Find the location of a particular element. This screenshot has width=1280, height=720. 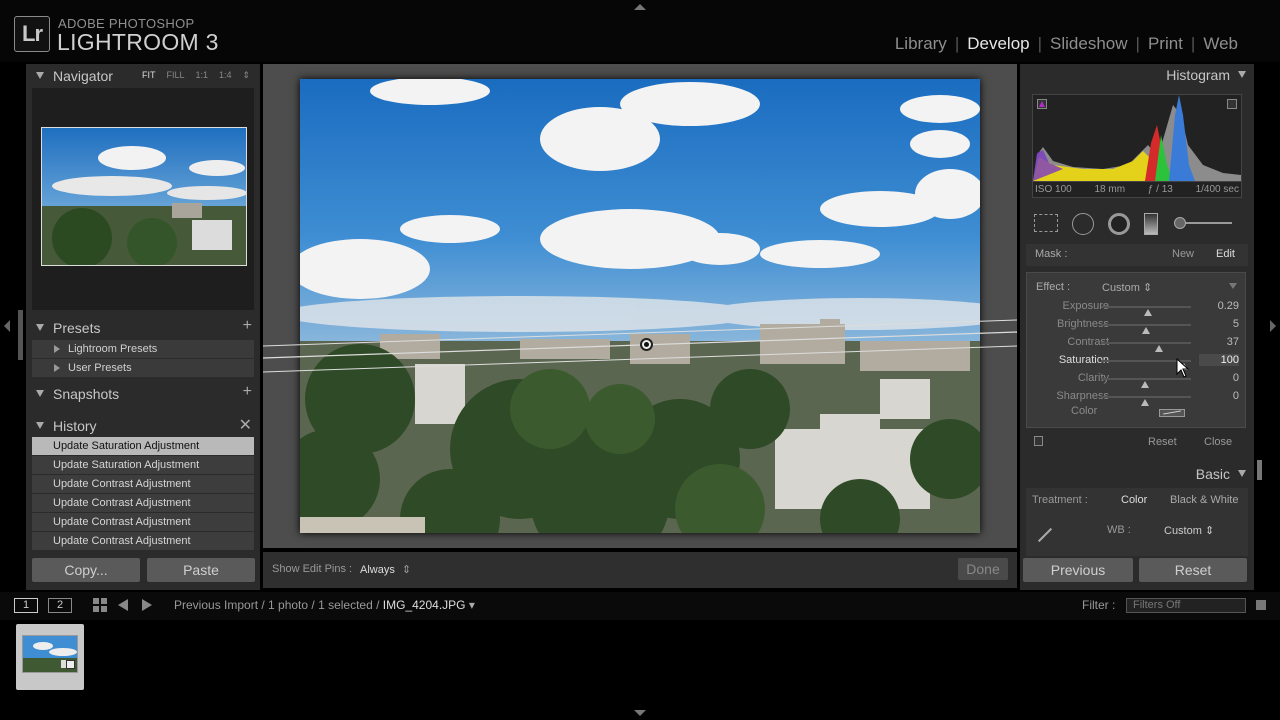

adjustment-row: Saturation 100 is located at coordinates (1137, 362).